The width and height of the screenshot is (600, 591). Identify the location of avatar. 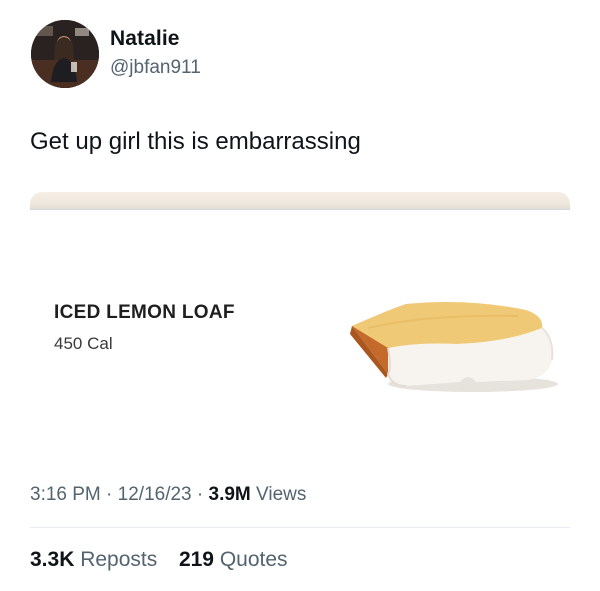
(65, 54).